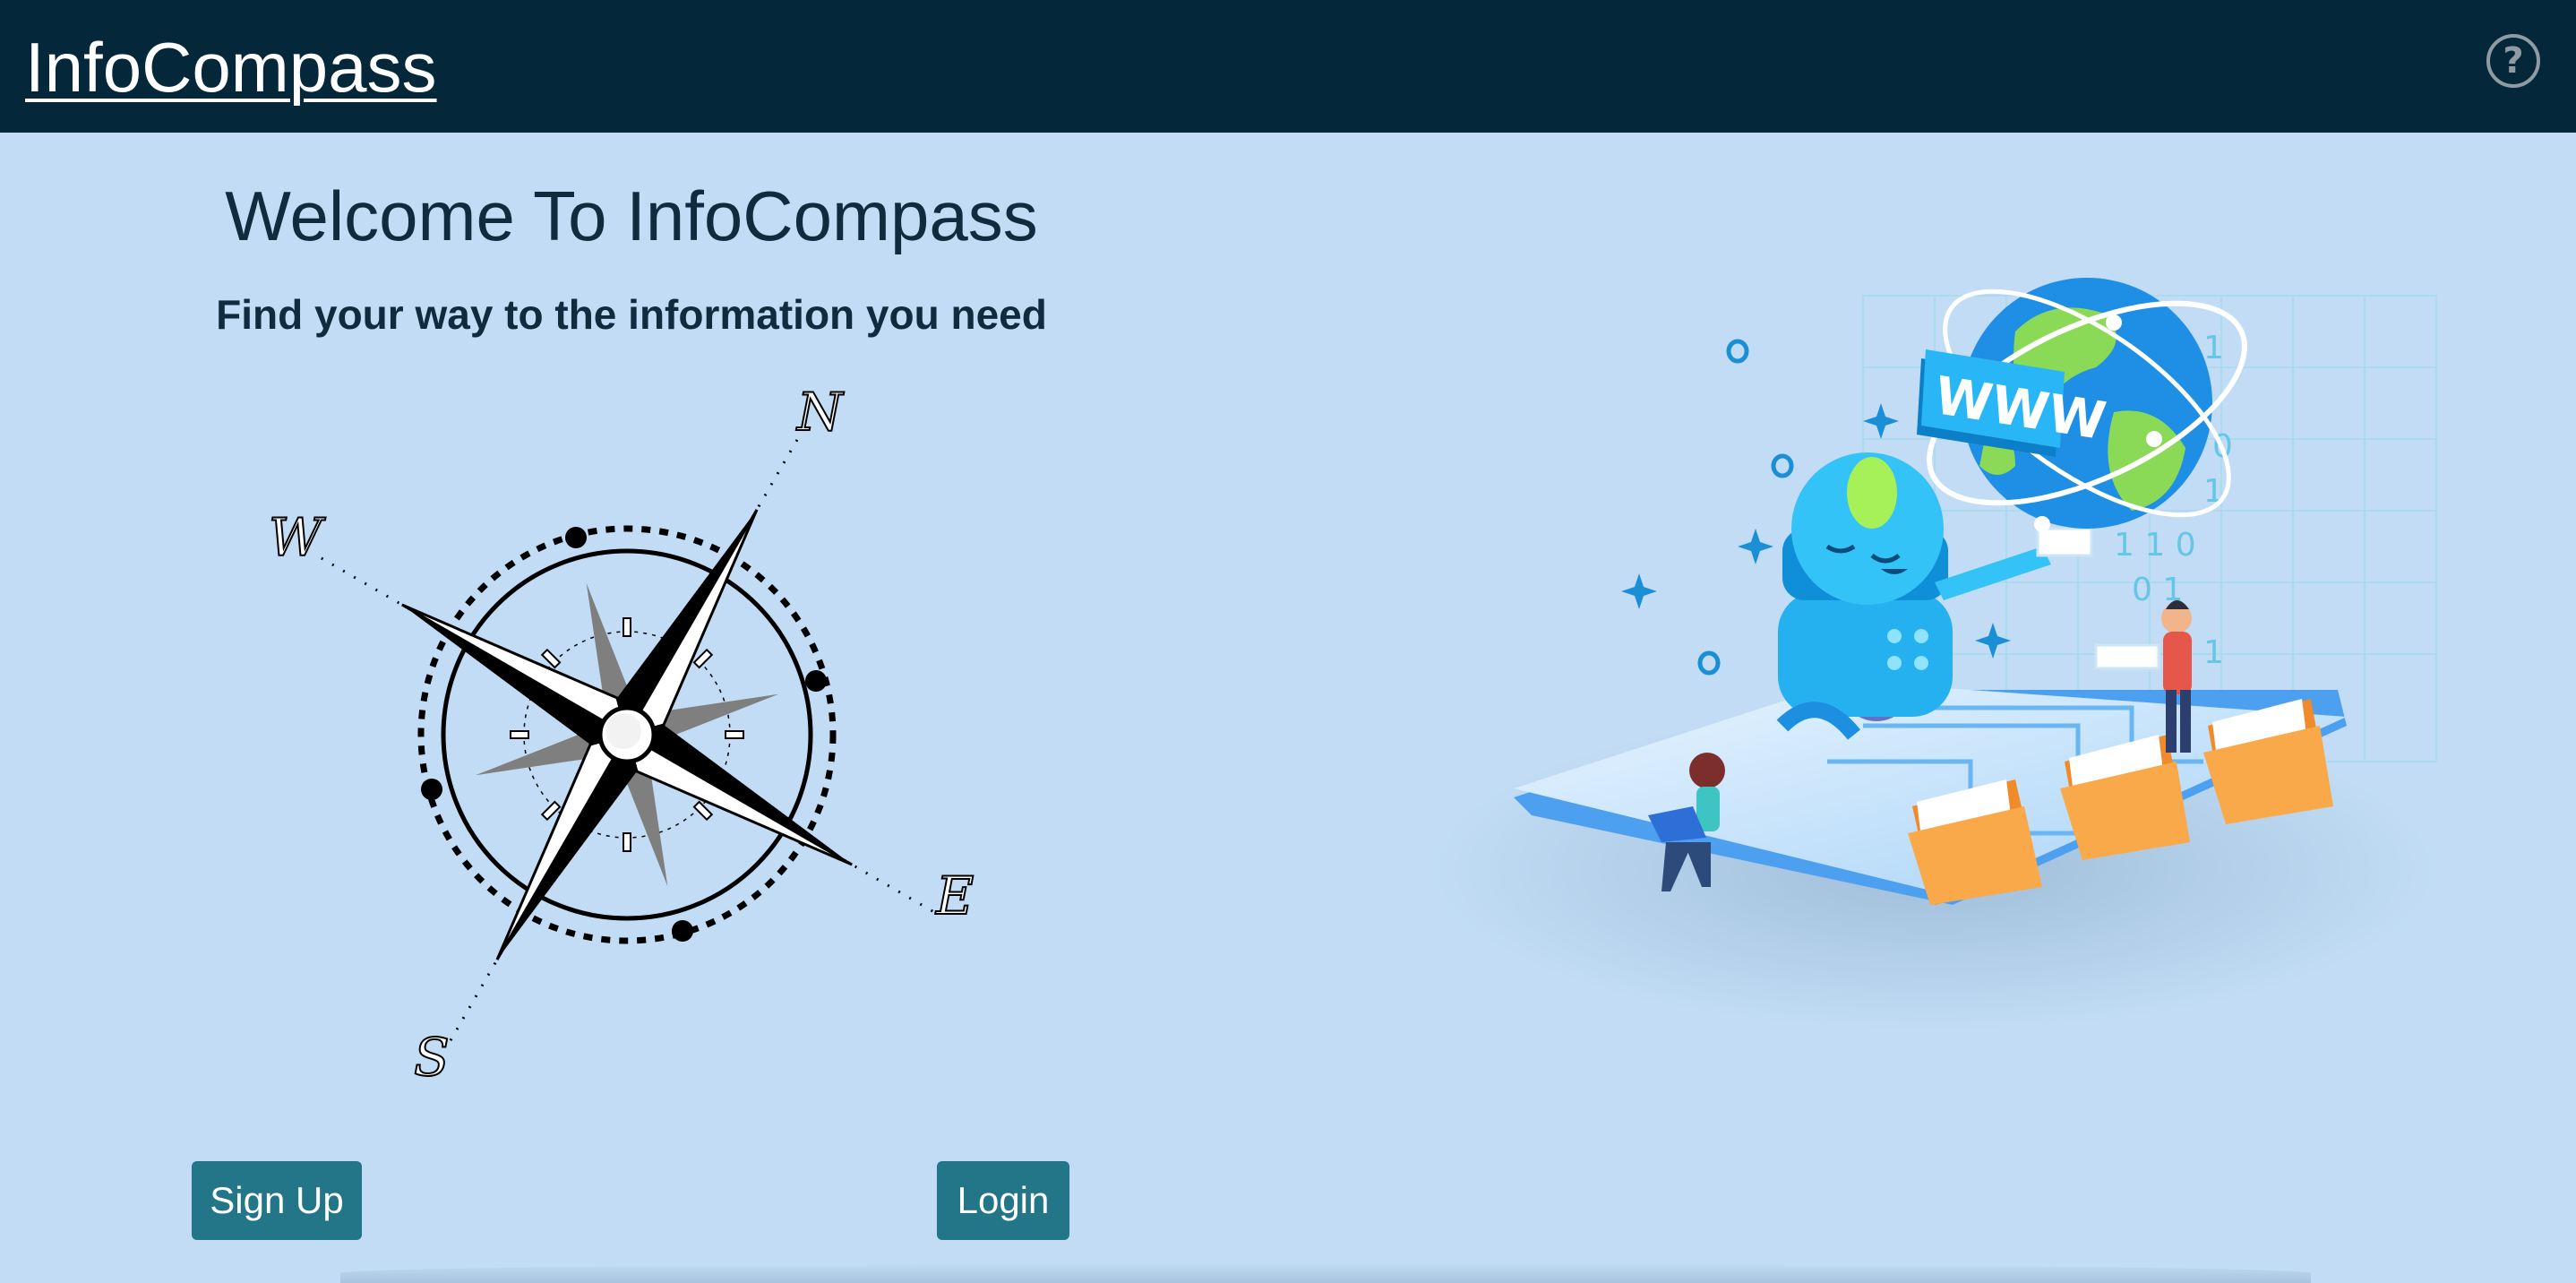  I want to click on compass-label-e: E, so click(954, 895).